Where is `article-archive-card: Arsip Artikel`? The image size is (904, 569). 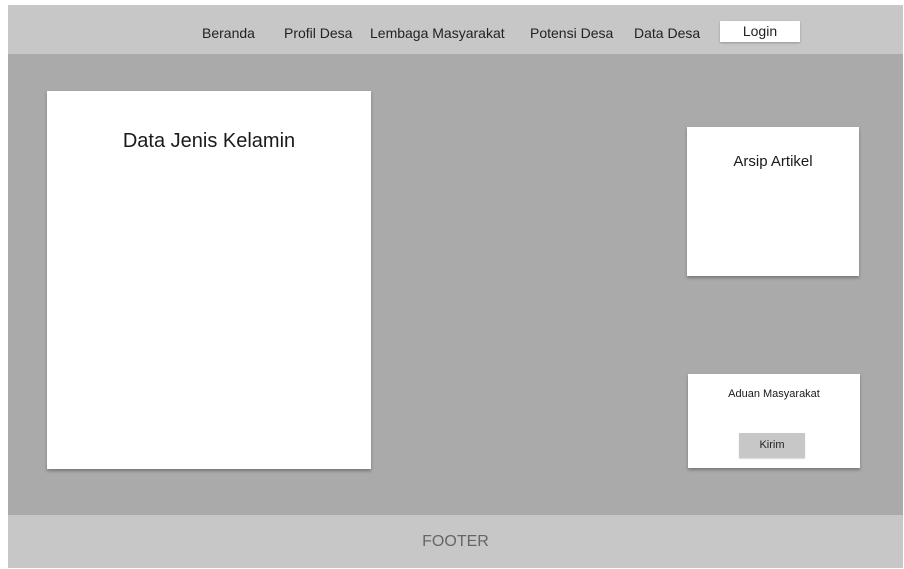
article-archive-card: Arsip Artikel is located at coordinates (773, 201).